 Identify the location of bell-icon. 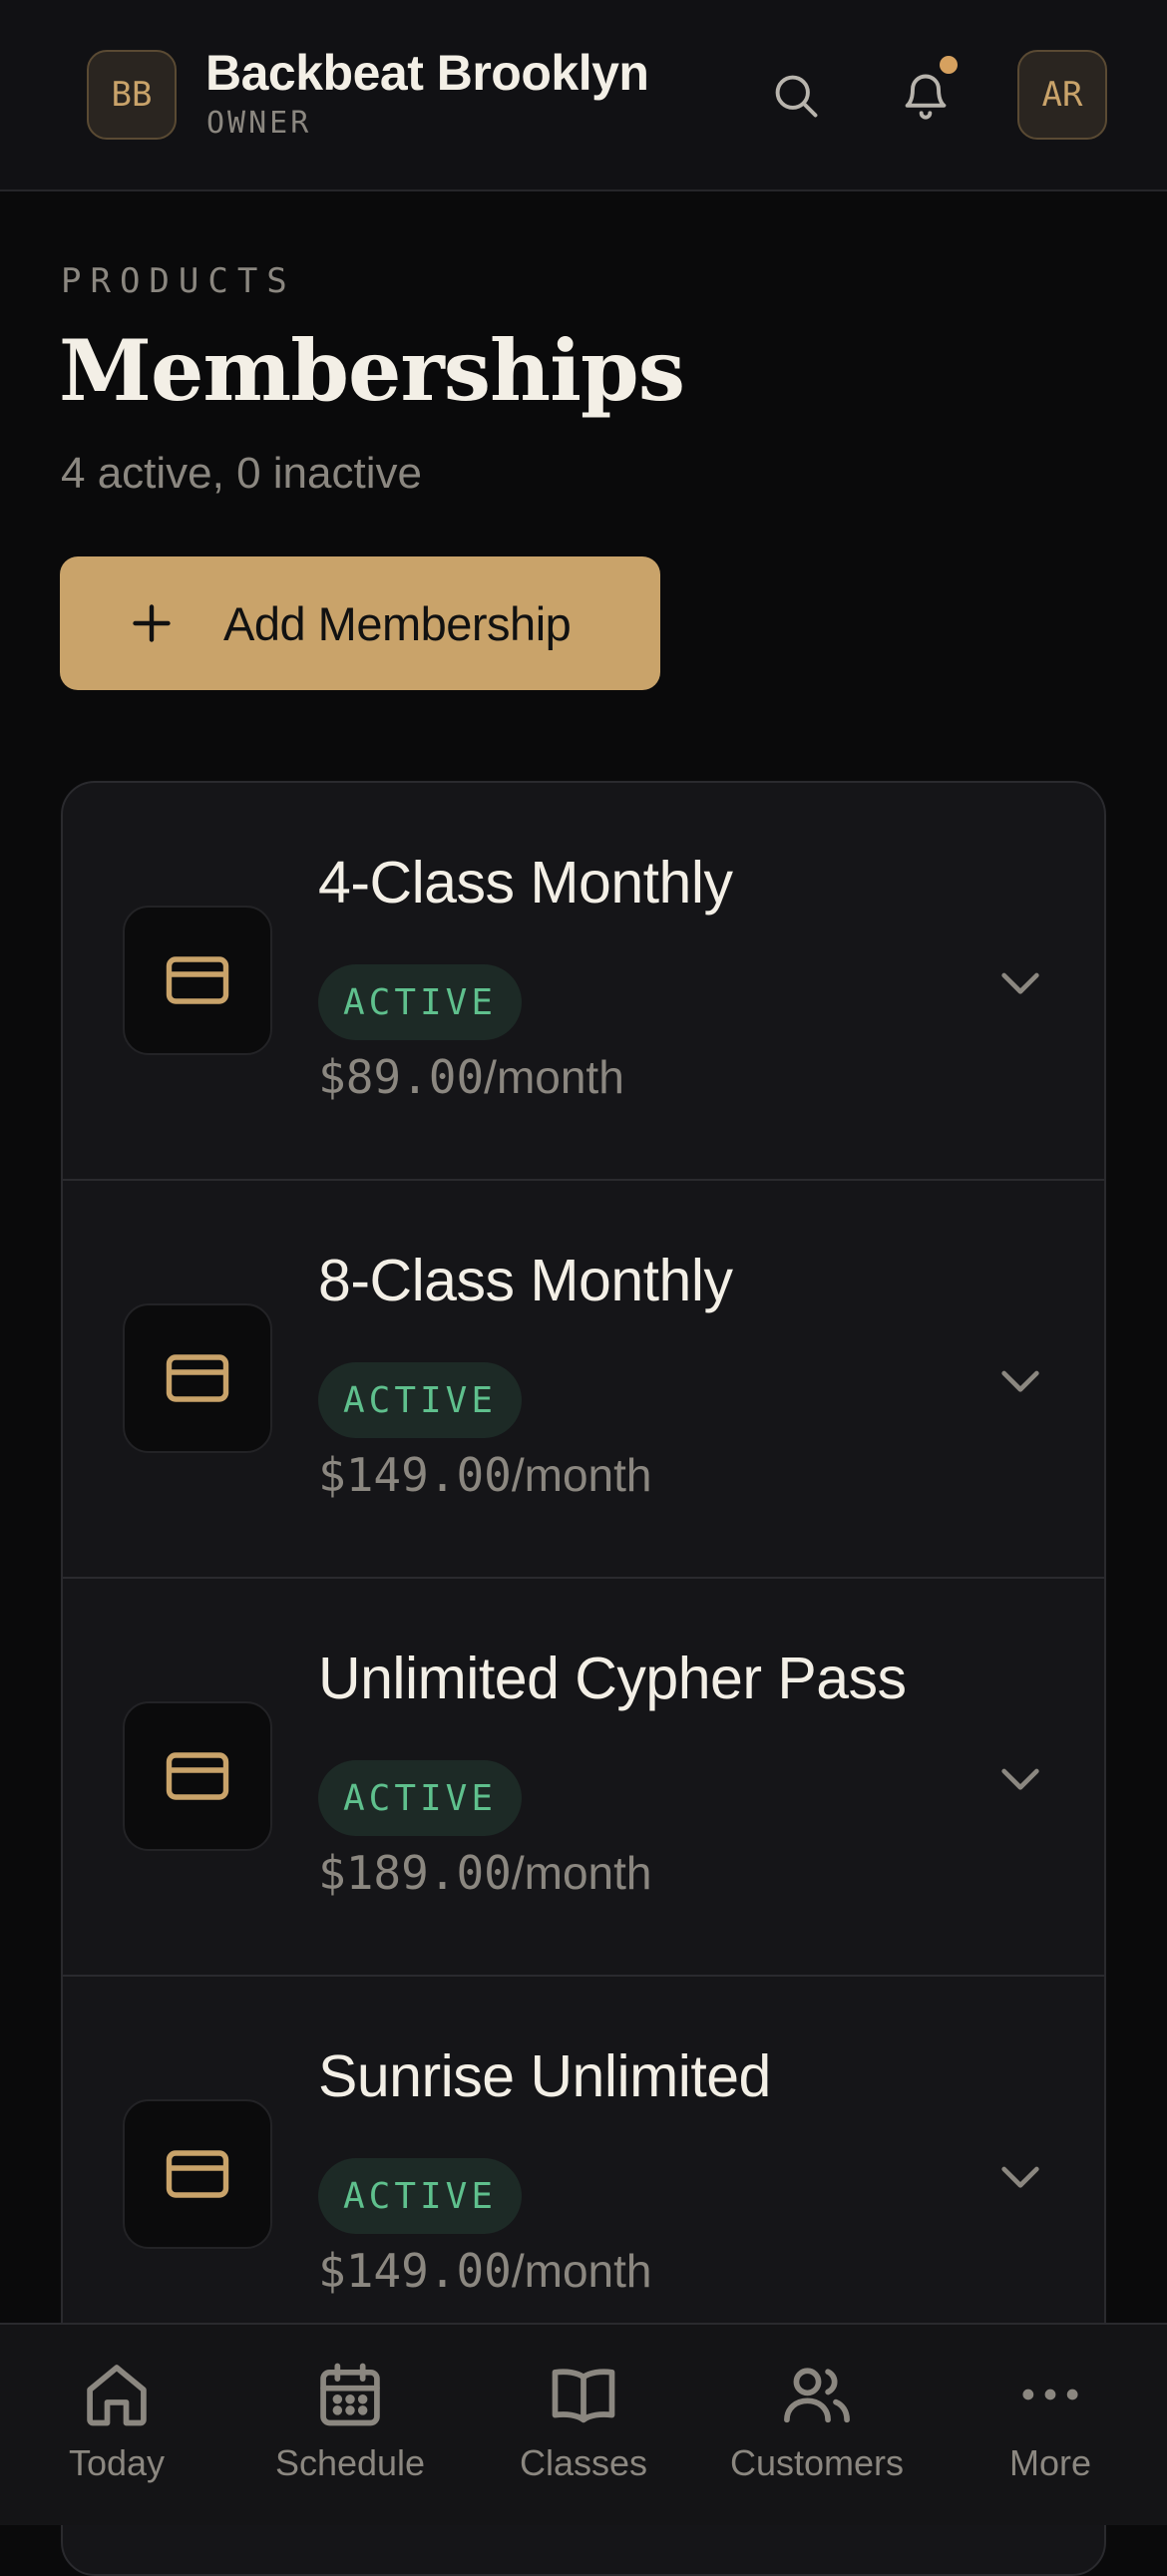
(926, 97).